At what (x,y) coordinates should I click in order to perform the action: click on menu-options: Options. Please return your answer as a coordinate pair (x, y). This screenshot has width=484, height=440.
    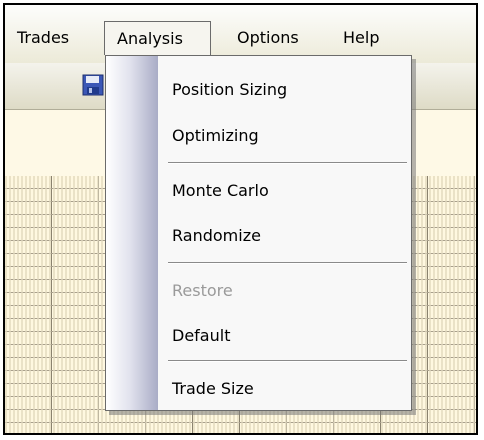
    Looking at the image, I should click on (268, 38).